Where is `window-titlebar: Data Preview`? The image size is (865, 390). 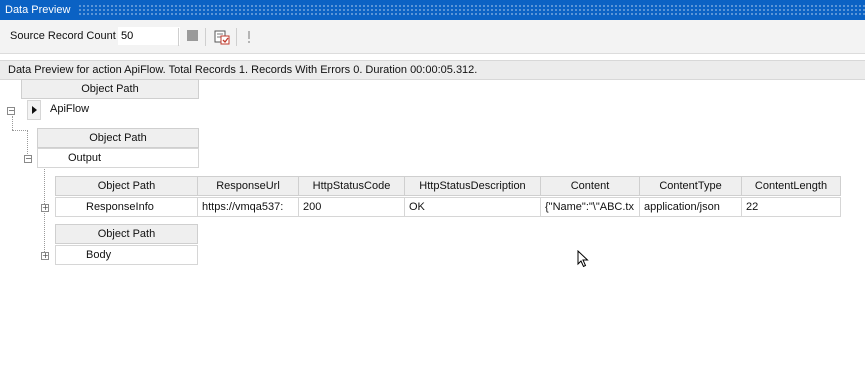
window-titlebar: Data Preview is located at coordinates (432, 10).